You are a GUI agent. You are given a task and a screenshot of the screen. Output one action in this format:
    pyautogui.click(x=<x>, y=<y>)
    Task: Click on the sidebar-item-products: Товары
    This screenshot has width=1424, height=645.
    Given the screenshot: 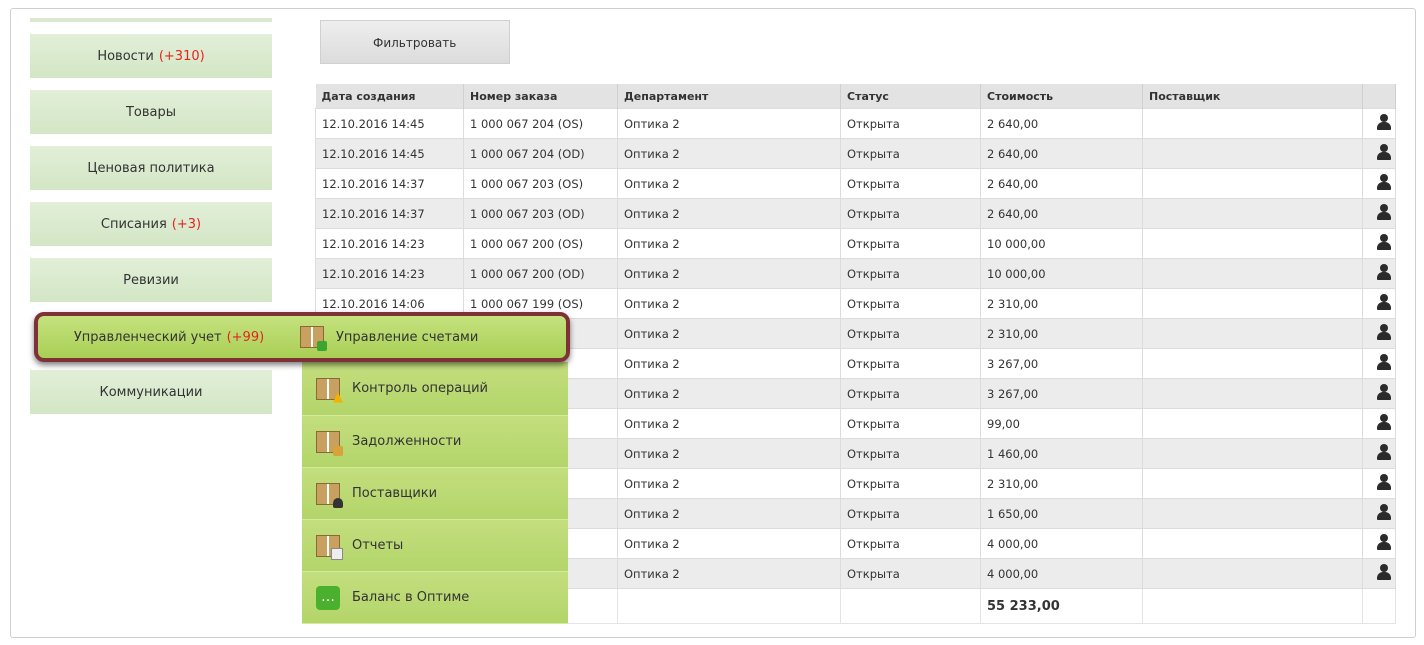 What is the action you would take?
    pyautogui.click(x=151, y=112)
    